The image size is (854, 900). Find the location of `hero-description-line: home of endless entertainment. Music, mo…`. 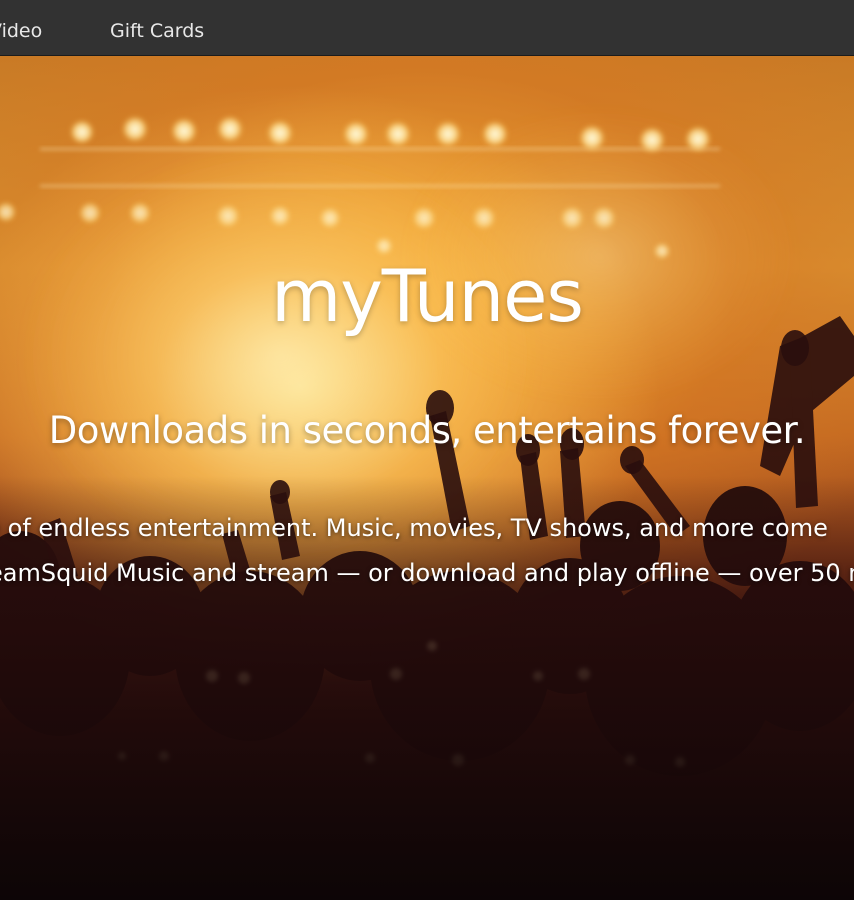

hero-description-line: home of endless entertainment. Music, mo… is located at coordinates (414, 528).